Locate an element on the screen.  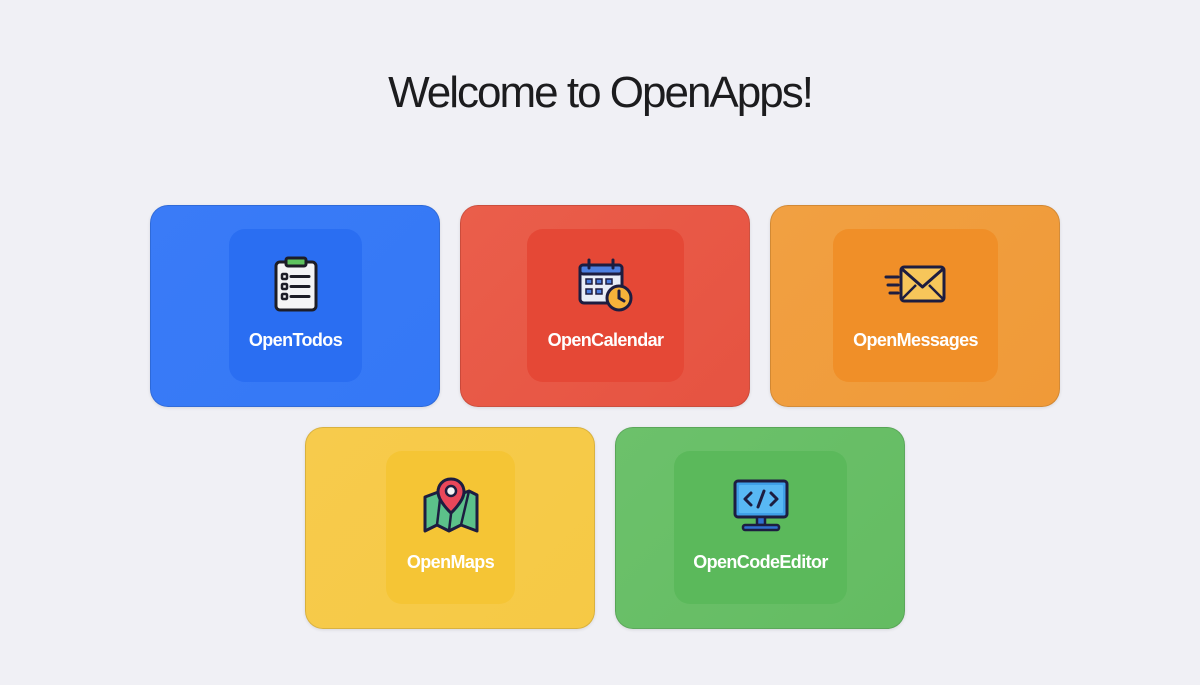
app-card-openmessages: OpenMessages is located at coordinates (915, 306).